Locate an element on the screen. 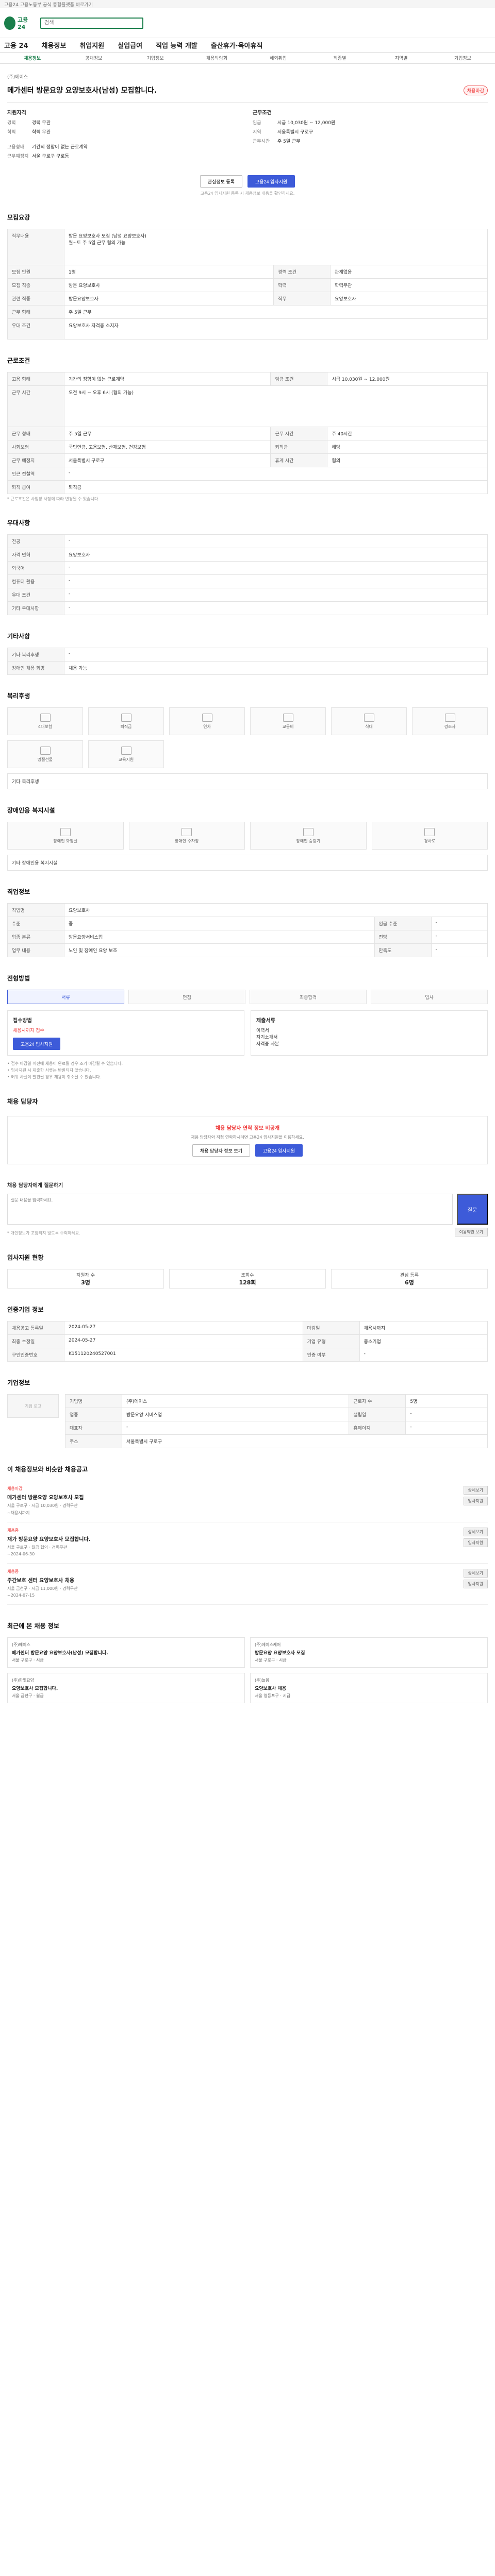 The width and height of the screenshot is (495, 2576). gnb-item-jobs: 채용정보 is located at coordinates (54, 45).